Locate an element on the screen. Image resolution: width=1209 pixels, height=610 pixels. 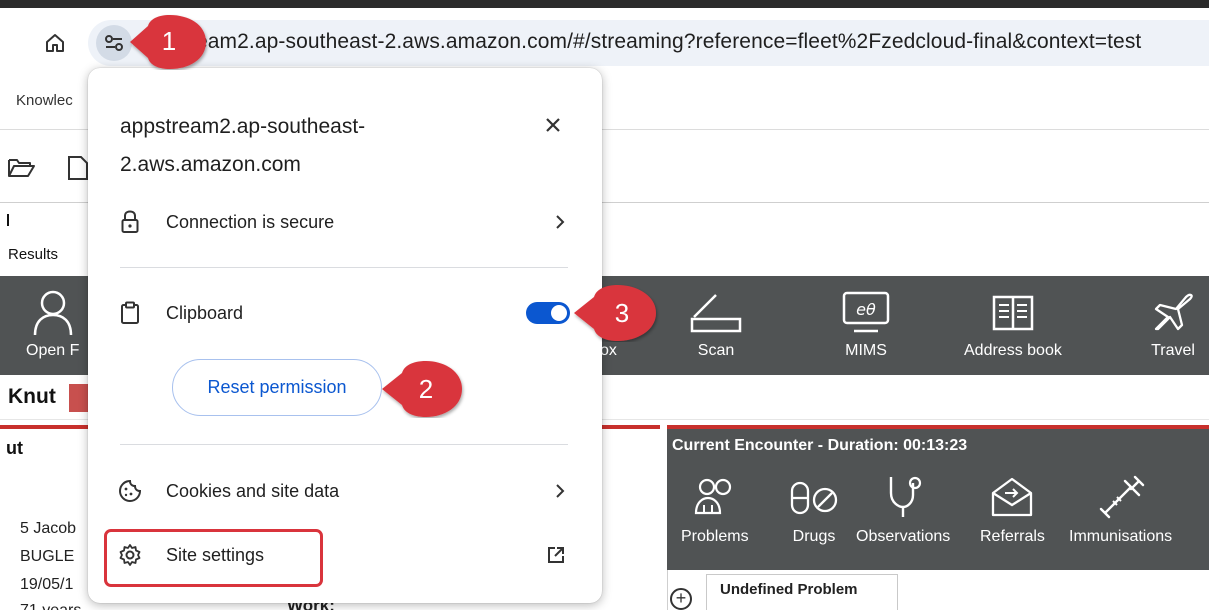
callout-number-2: 2 is located at coordinates (426, 389).